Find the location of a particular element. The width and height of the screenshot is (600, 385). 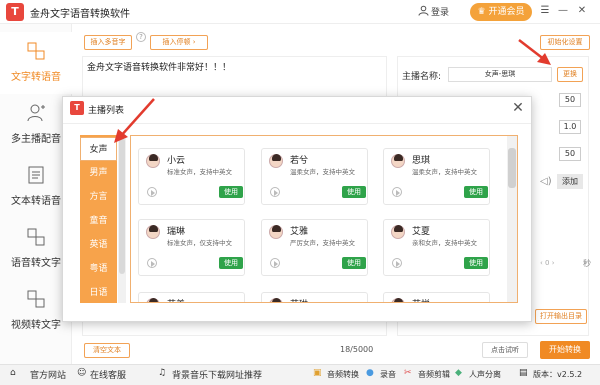

chevron-right-icon: › is located at coordinates (194, 42).